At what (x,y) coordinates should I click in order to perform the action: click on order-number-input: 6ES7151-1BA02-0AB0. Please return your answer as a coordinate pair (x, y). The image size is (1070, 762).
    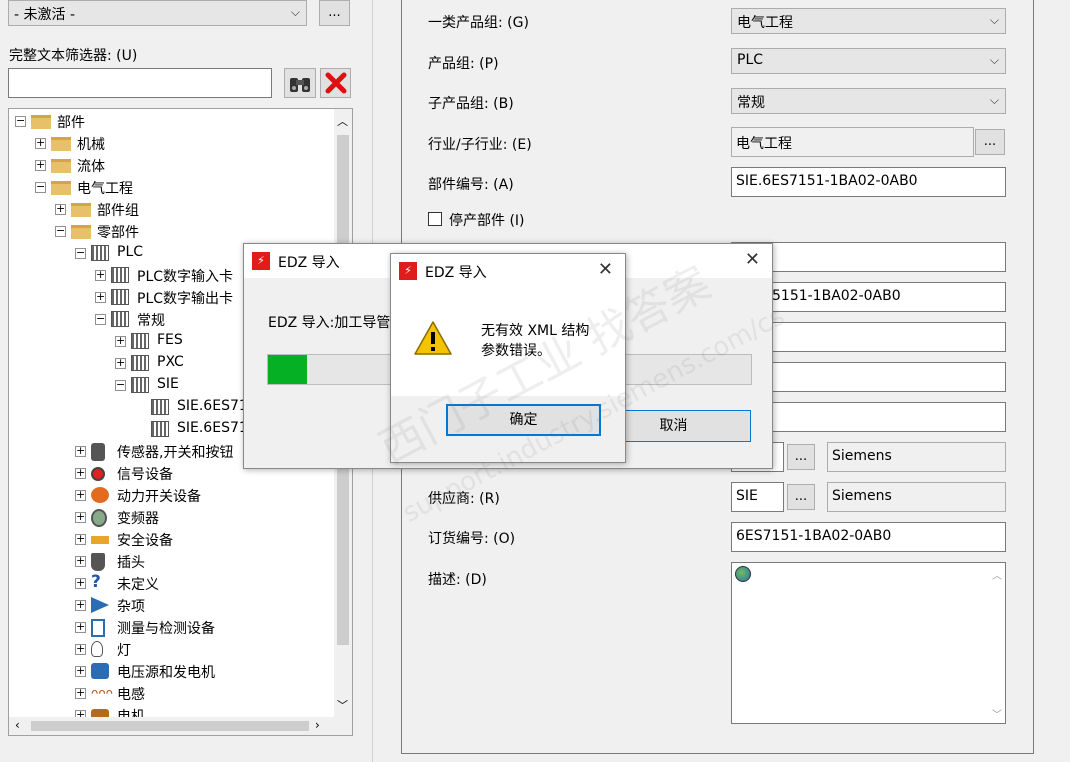
    Looking at the image, I should click on (868, 537).